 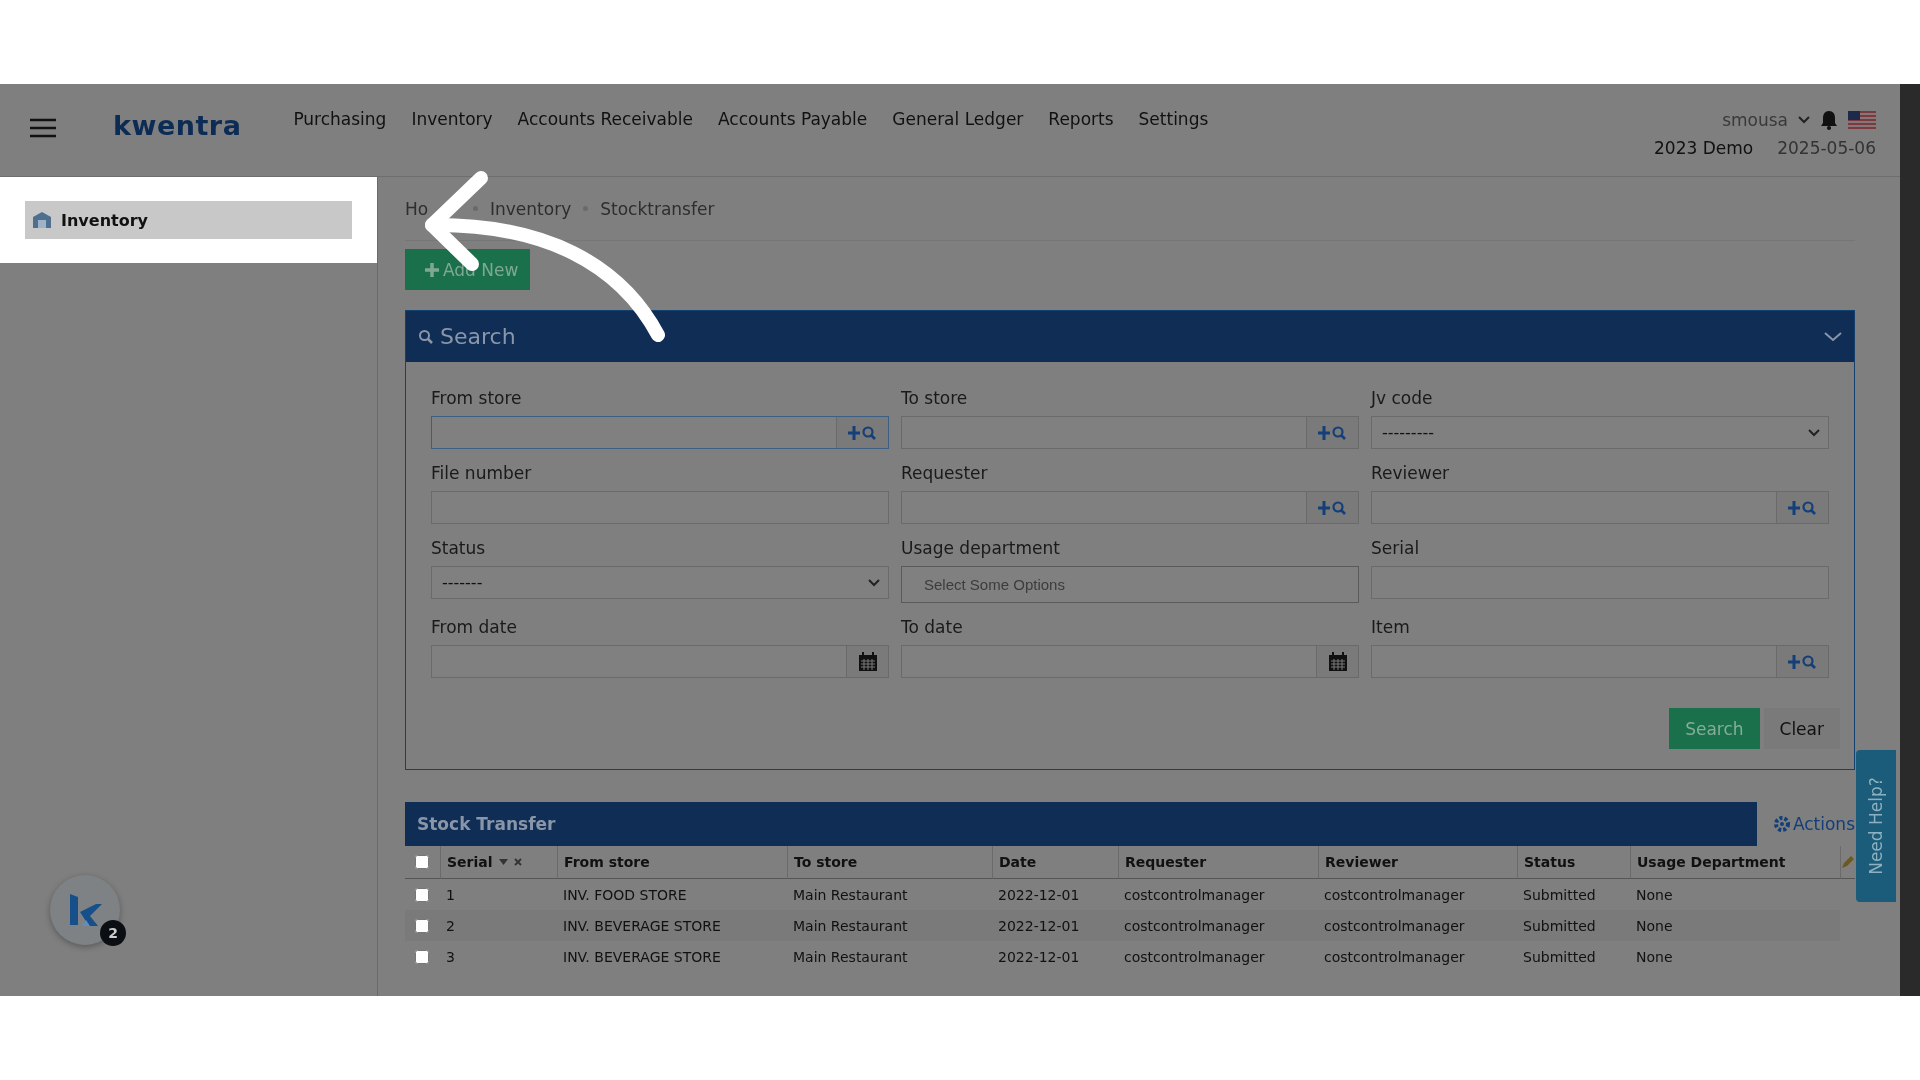 What do you see at coordinates (945, 473) in the screenshot?
I see `field-label: Requester` at bounding box center [945, 473].